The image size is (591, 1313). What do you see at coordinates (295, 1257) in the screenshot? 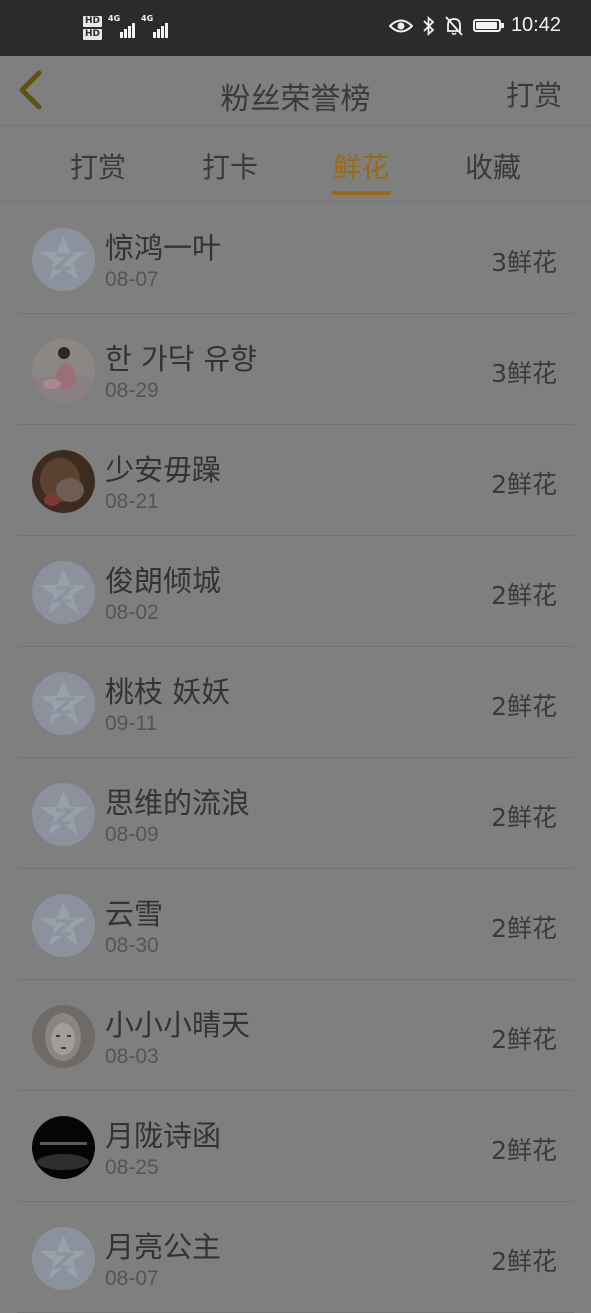
I see `list-item: 月亮公主 08-07 2鲜花` at bounding box center [295, 1257].